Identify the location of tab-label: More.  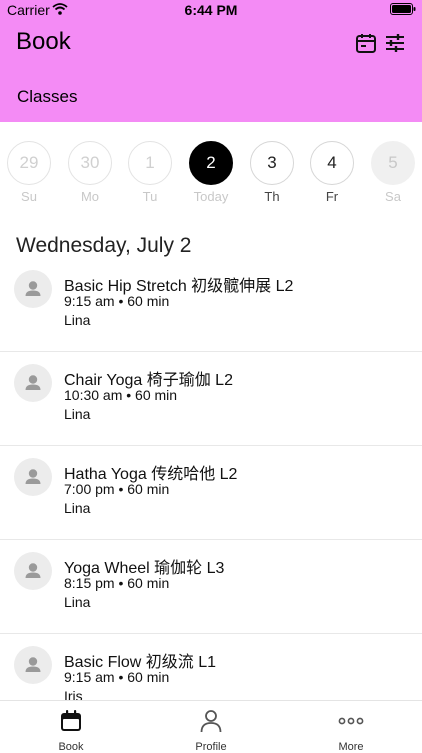
(351, 747).